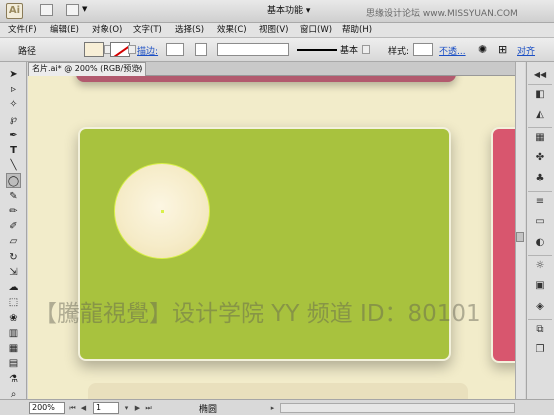 This screenshot has height=415, width=554. What do you see at coordinates (72, 408) in the screenshot?
I see `first-artboard-icon: ⏮` at bounding box center [72, 408].